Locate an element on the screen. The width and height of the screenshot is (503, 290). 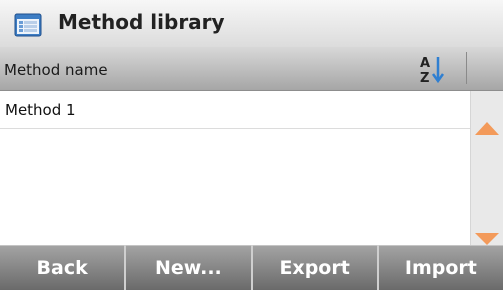
column-header-label: Method name is located at coordinates (56, 70).